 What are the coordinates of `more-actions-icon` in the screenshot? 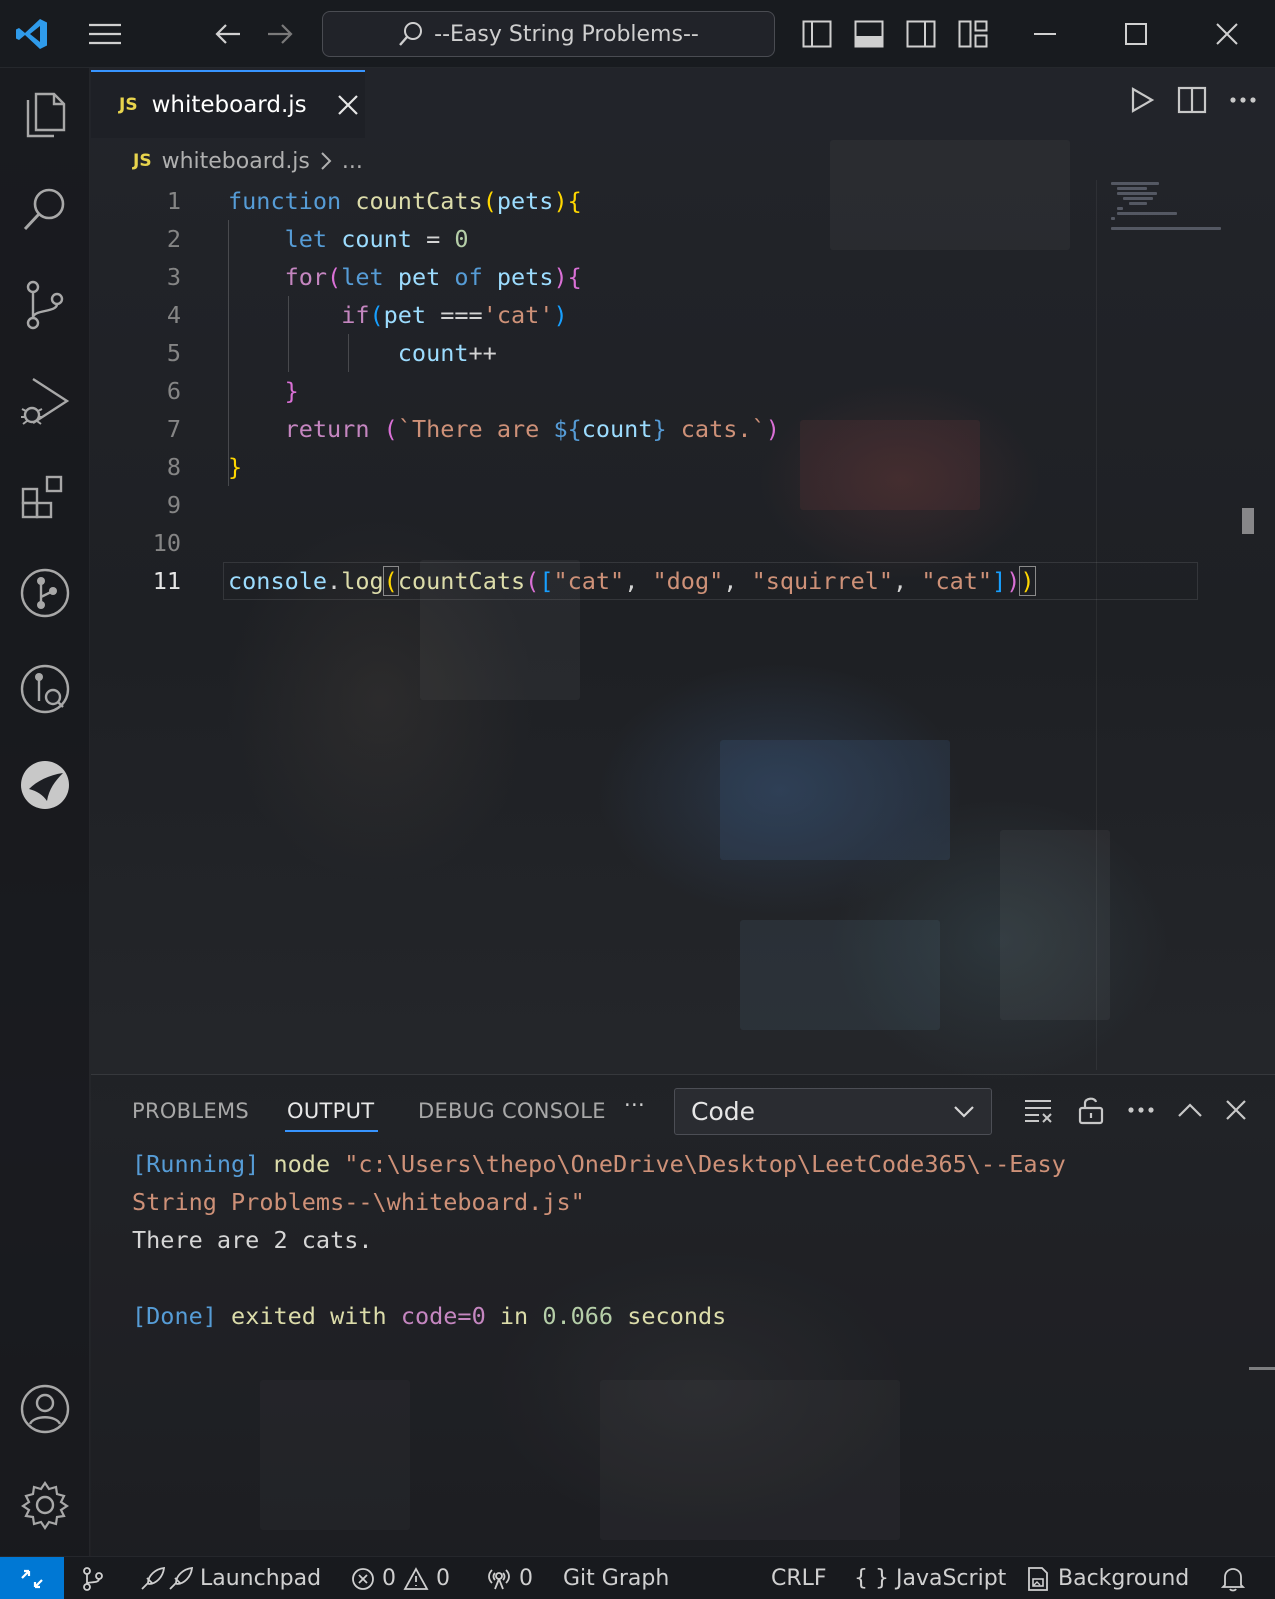 It's located at (1243, 100).